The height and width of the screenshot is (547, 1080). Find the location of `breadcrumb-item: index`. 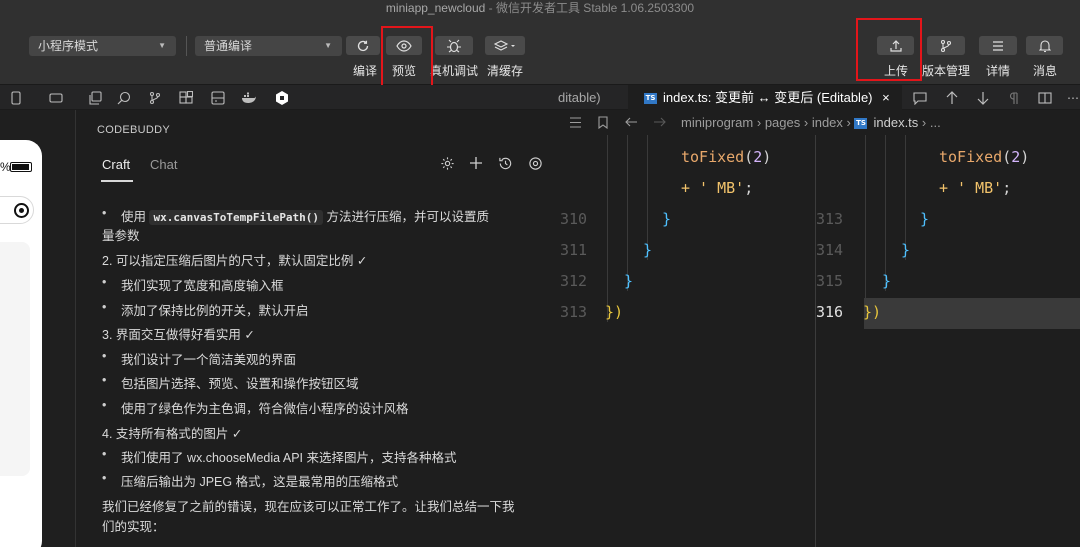

breadcrumb-item: index is located at coordinates (827, 122).